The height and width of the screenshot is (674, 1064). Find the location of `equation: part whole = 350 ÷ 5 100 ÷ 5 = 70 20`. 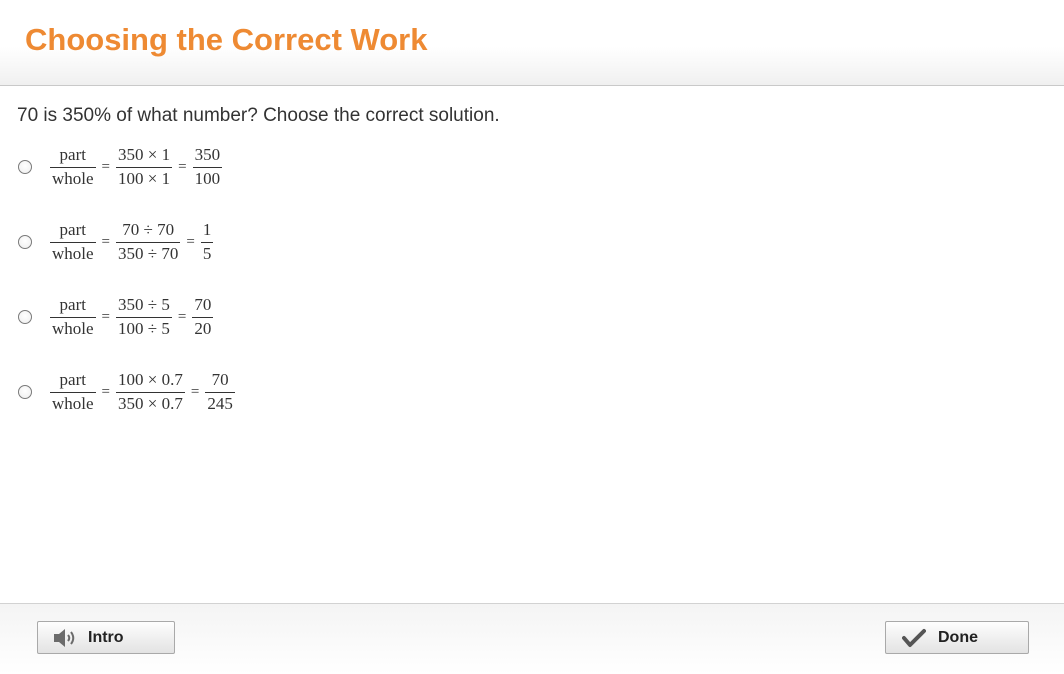

equation: part whole = 350 ÷ 5 100 ÷ 5 = 70 20 is located at coordinates (131, 317).